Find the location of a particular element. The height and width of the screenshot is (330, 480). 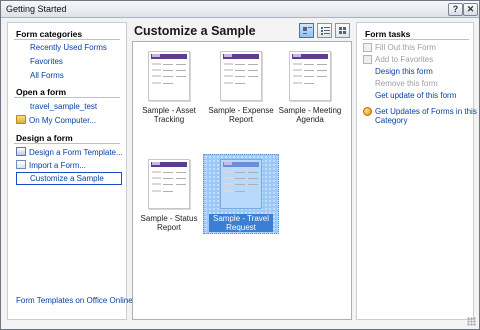

help-button: ? is located at coordinates (455, 9).